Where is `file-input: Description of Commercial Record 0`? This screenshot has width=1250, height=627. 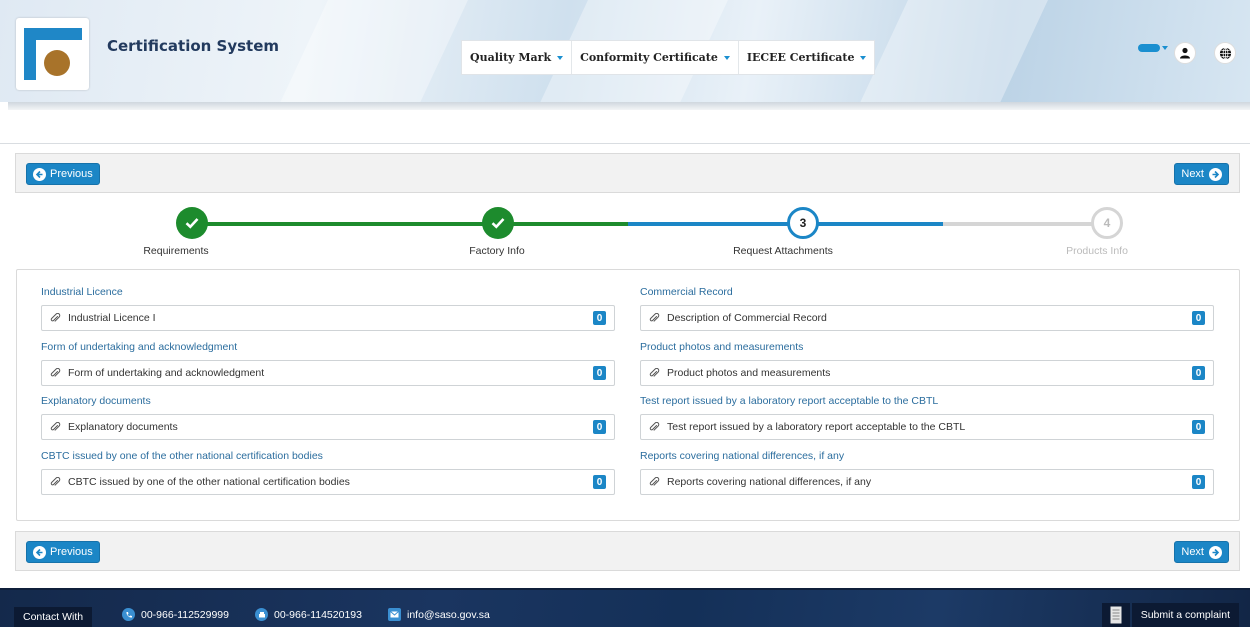 file-input: Description of Commercial Record 0 is located at coordinates (927, 318).